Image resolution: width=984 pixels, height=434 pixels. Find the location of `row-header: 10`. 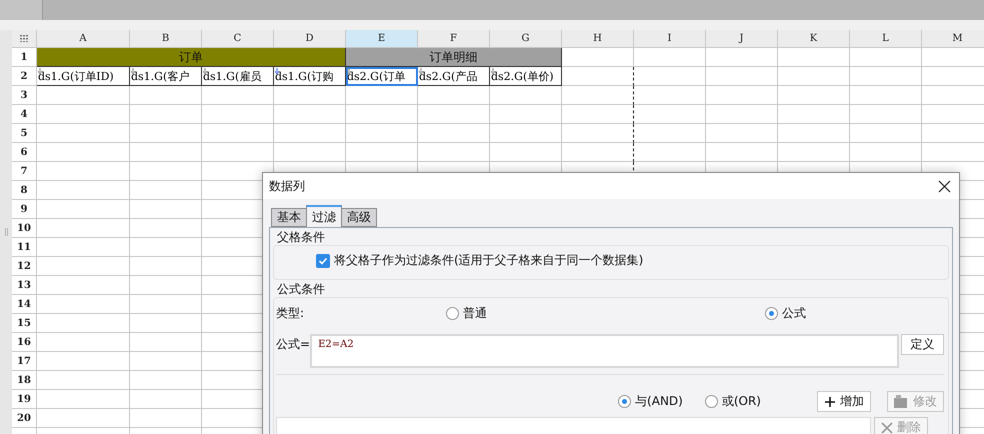

row-header: 10 is located at coordinates (24, 228).